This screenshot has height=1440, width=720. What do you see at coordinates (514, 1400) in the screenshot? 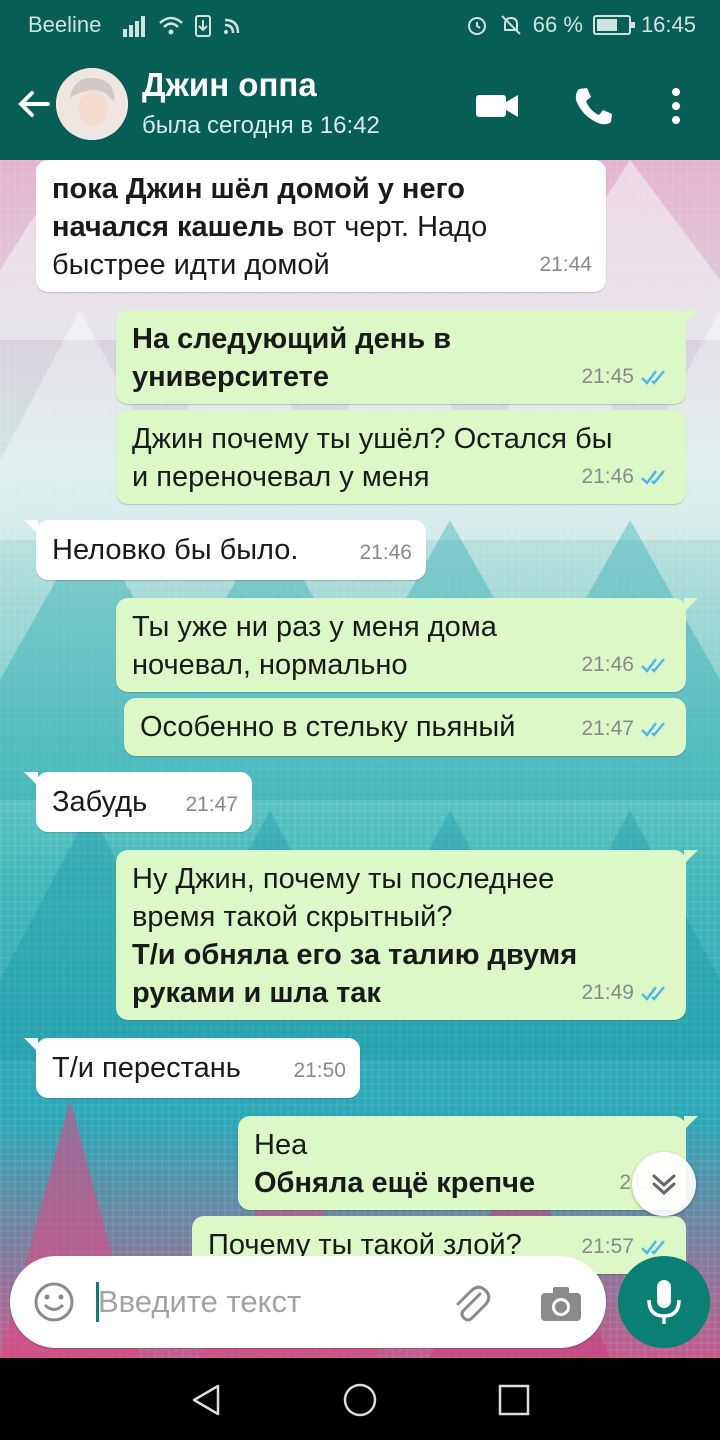
I see `nav-recents-icon` at bounding box center [514, 1400].